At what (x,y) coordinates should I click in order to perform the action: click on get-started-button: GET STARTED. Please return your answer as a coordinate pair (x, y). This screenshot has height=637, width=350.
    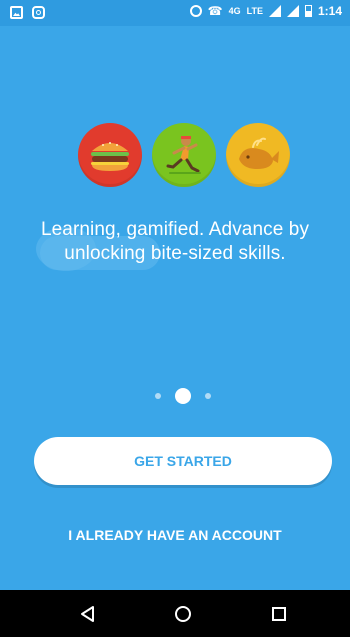
    Looking at the image, I should click on (183, 461).